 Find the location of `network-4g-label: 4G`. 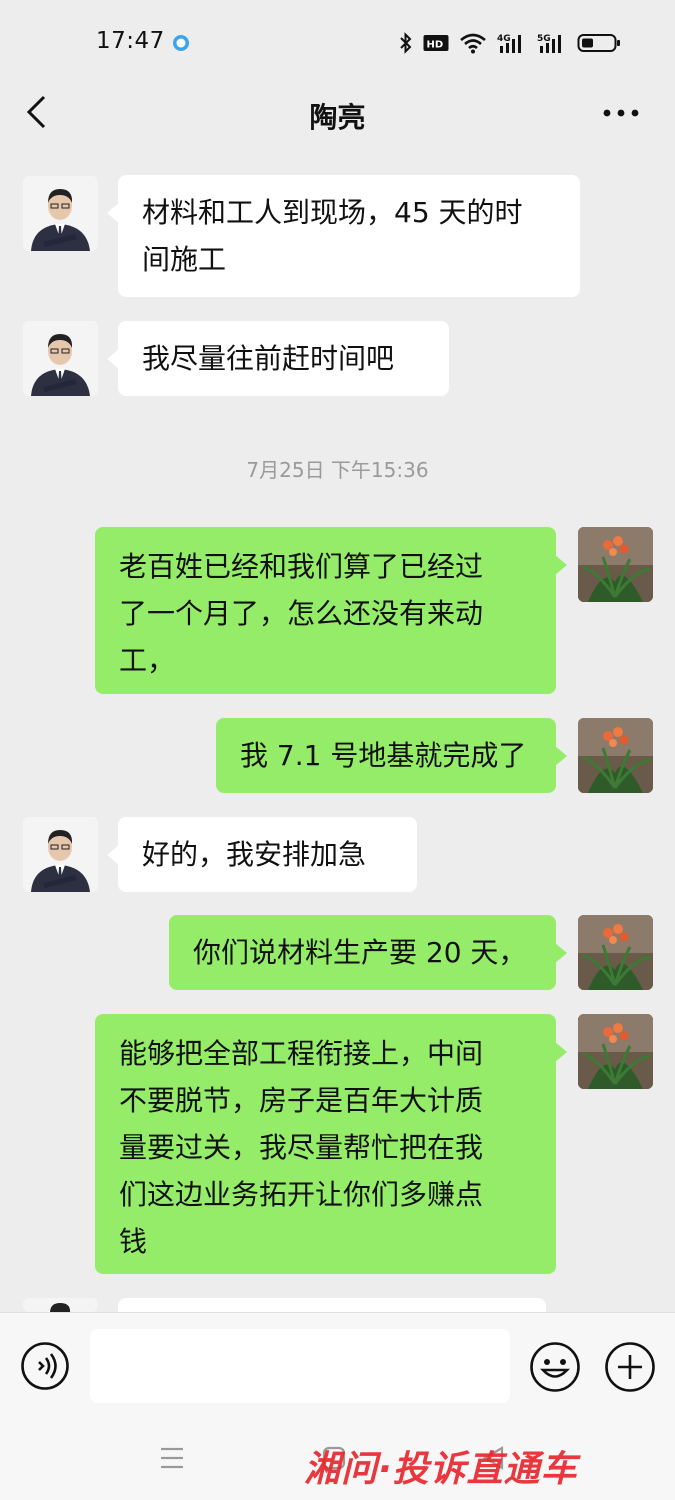

network-4g-label: 4G is located at coordinates (504, 39).